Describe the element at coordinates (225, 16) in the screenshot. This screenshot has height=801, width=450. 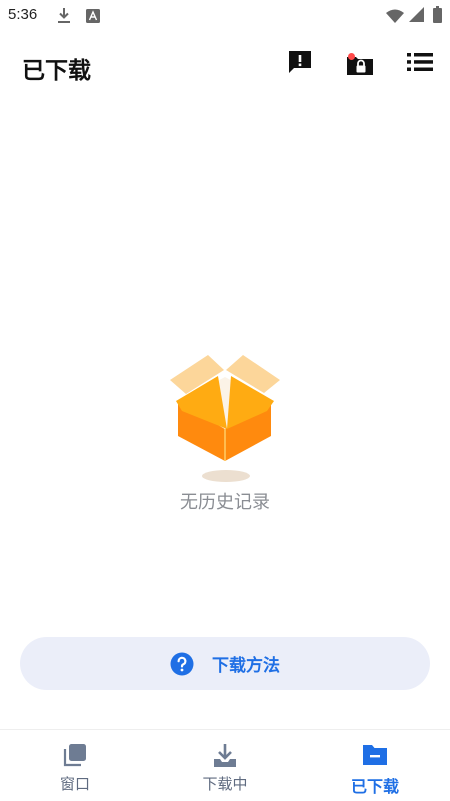
I see `status-bar: 5:36` at that location.